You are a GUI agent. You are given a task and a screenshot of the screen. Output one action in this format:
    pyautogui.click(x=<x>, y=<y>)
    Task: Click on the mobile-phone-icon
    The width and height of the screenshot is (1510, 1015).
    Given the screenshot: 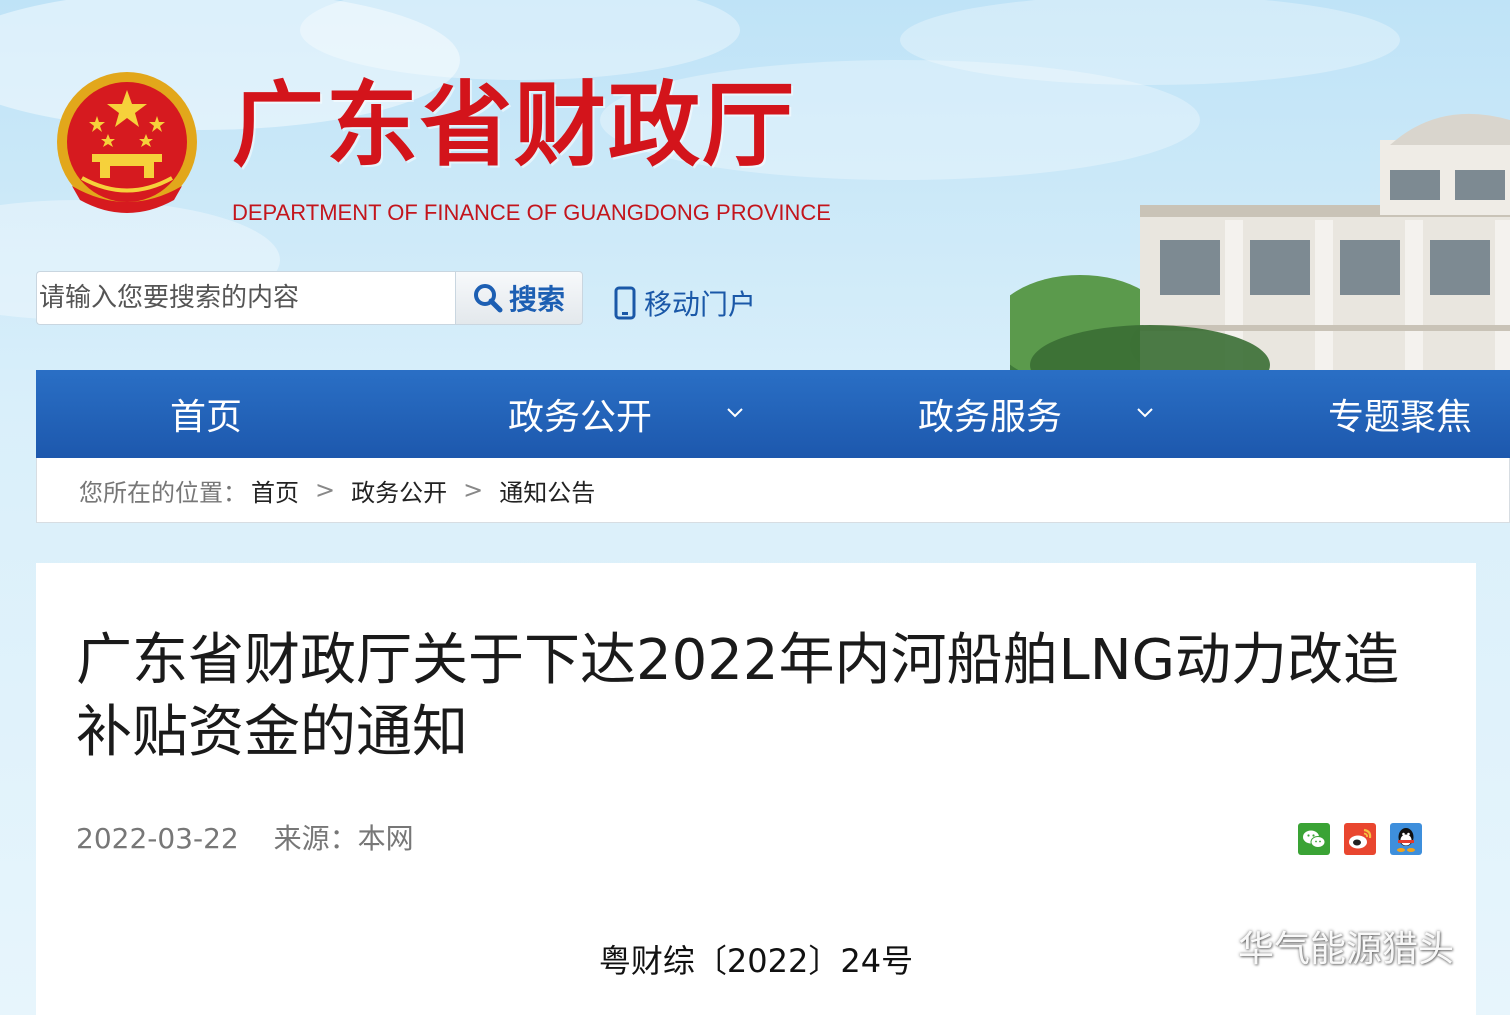 What is the action you would take?
    pyautogui.click(x=625, y=303)
    